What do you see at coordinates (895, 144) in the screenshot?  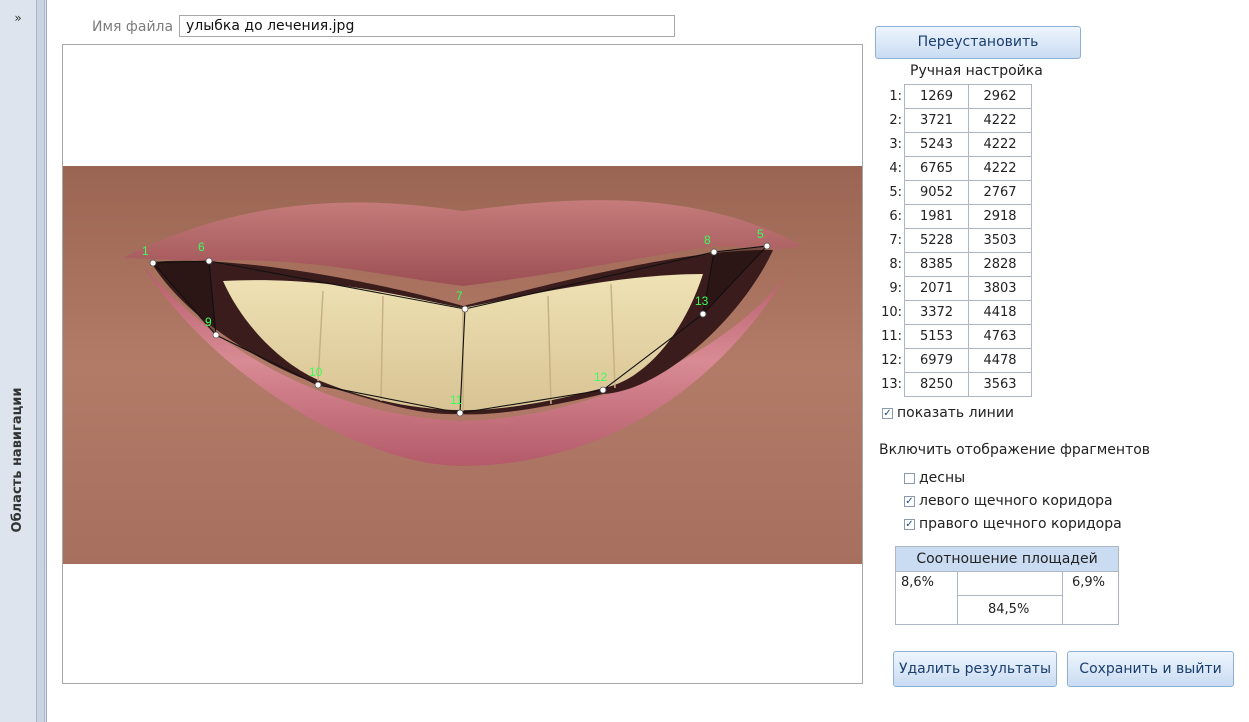 I see `coords-index: 3:` at bounding box center [895, 144].